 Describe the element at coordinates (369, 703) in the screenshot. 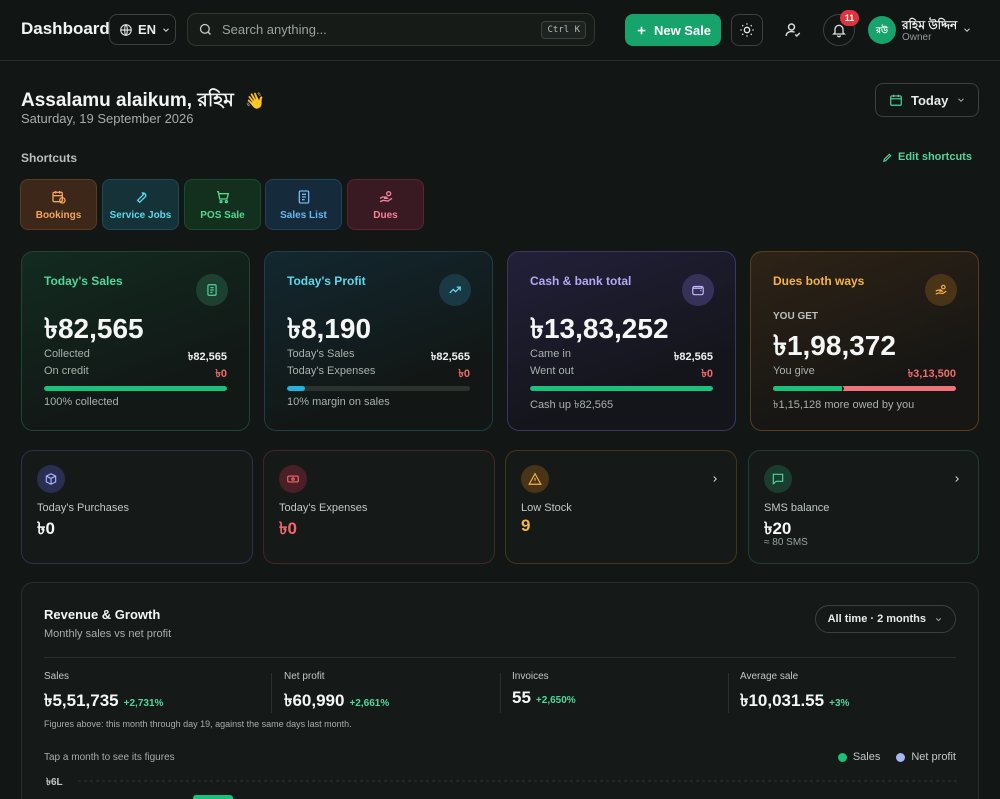

I see `kpi-change: +2,661%` at that location.